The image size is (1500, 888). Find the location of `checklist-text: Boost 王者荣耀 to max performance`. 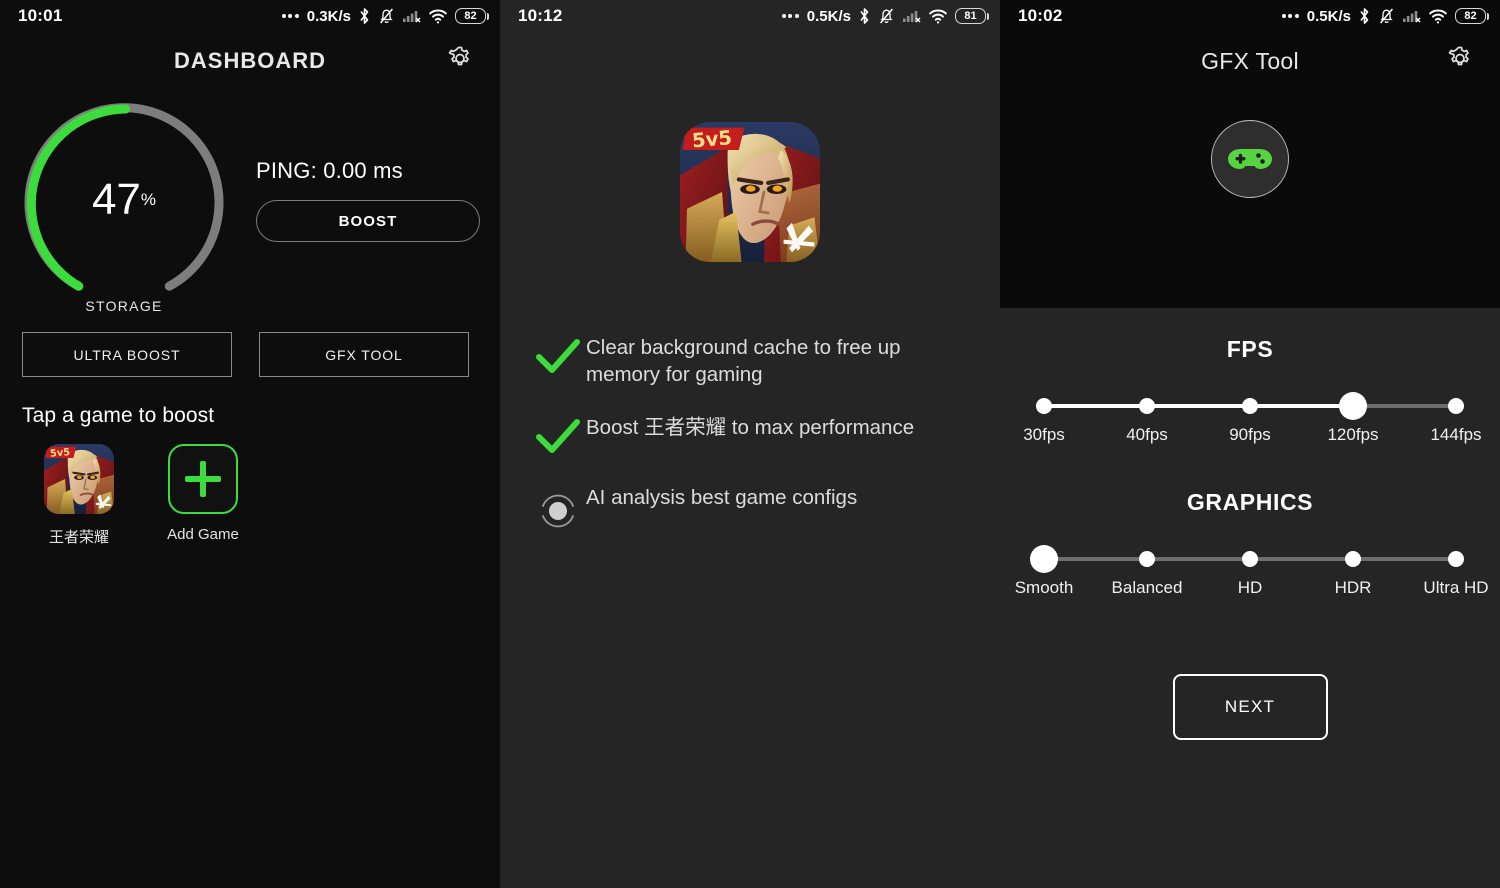

checklist-text: Boost 王者荣耀 to max performance is located at coordinates (750, 428).